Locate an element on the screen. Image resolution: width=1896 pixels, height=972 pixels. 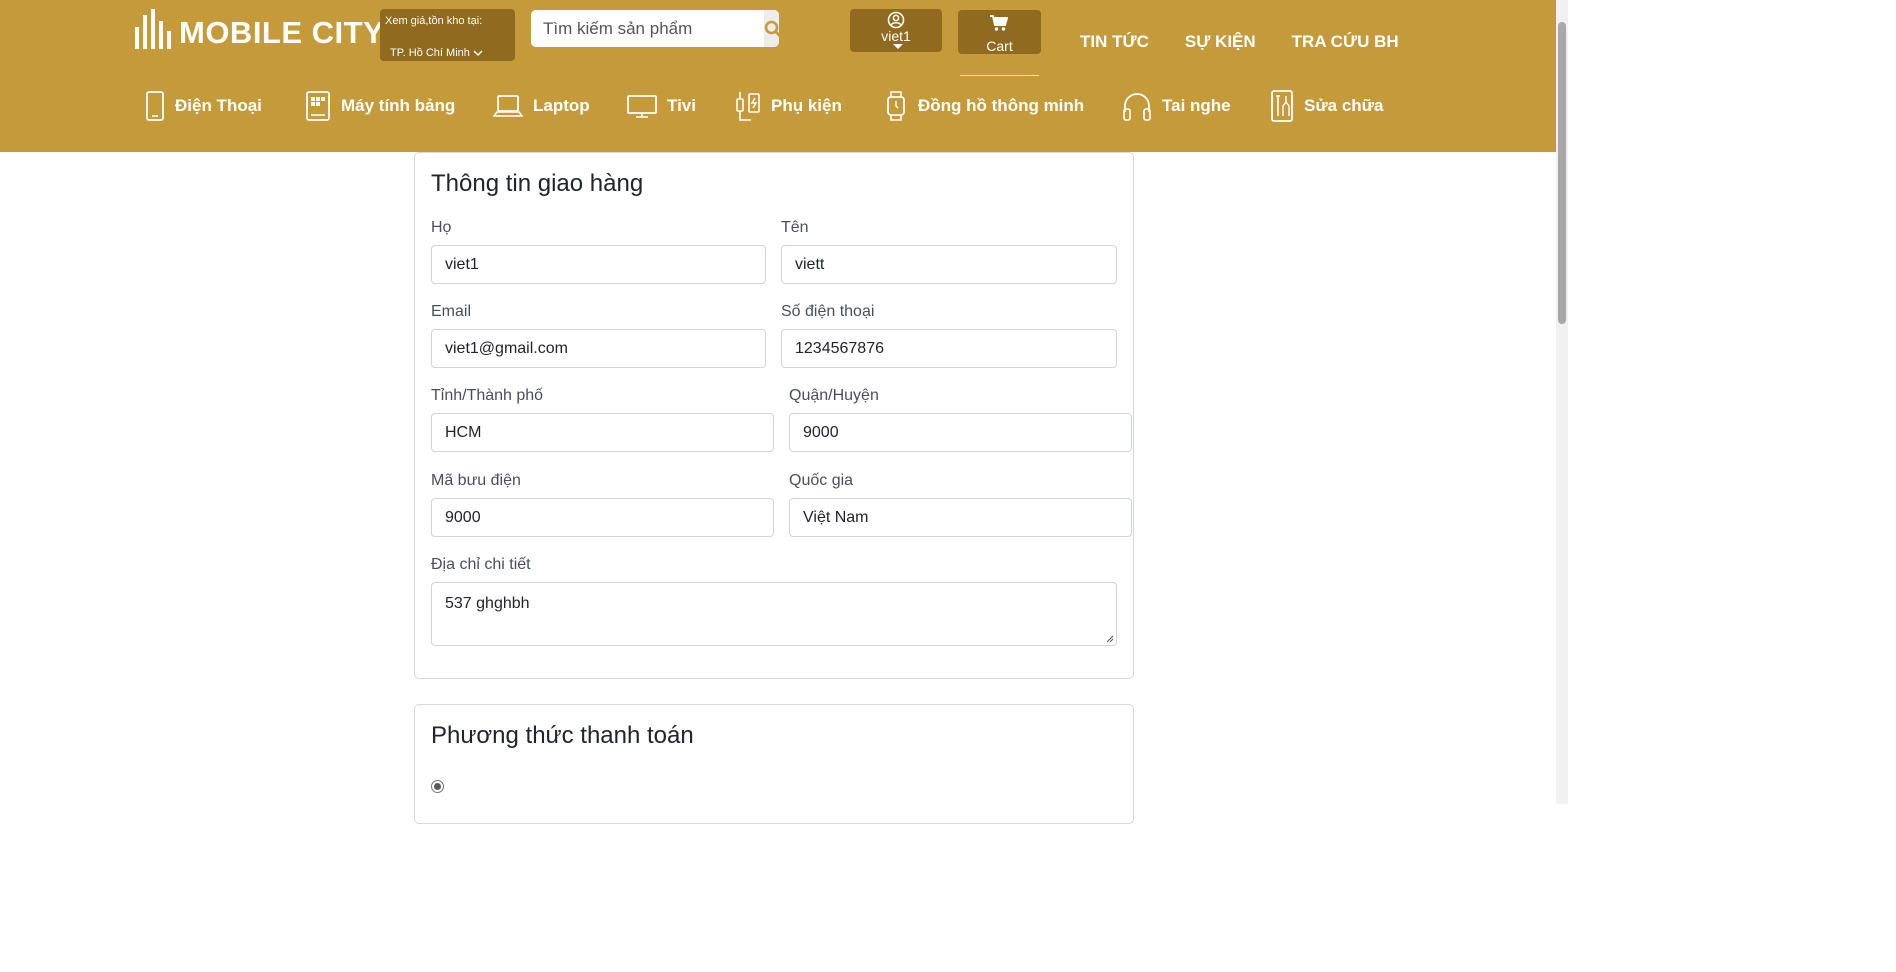
headphones-icon is located at coordinates (1137, 107).